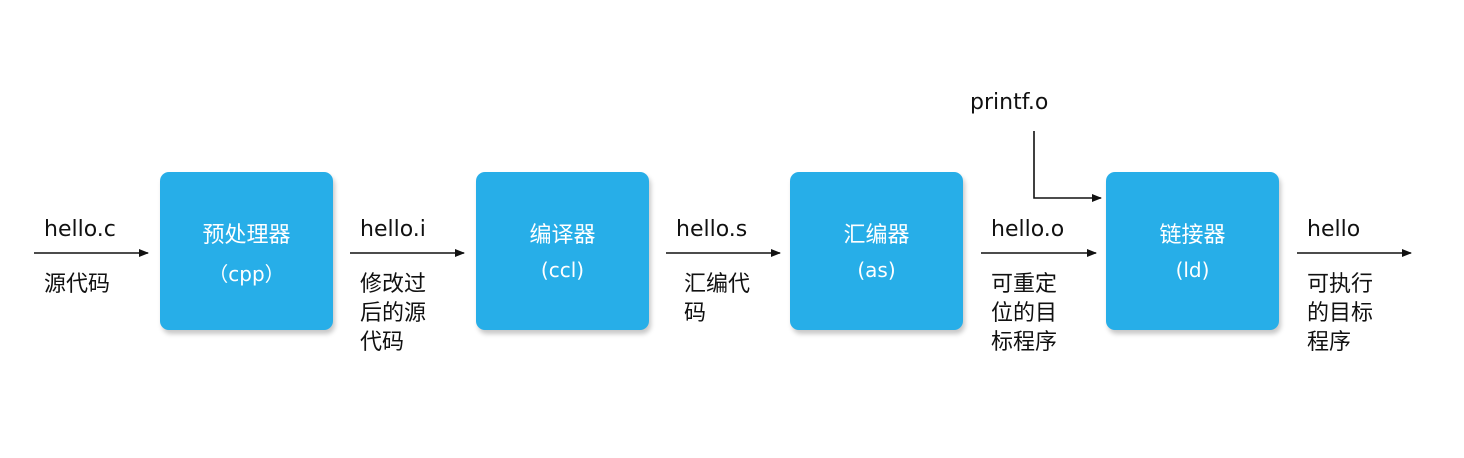 The height and width of the screenshot is (458, 1464). I want to click on file-label-hello-o: hello.o, so click(1028, 229).